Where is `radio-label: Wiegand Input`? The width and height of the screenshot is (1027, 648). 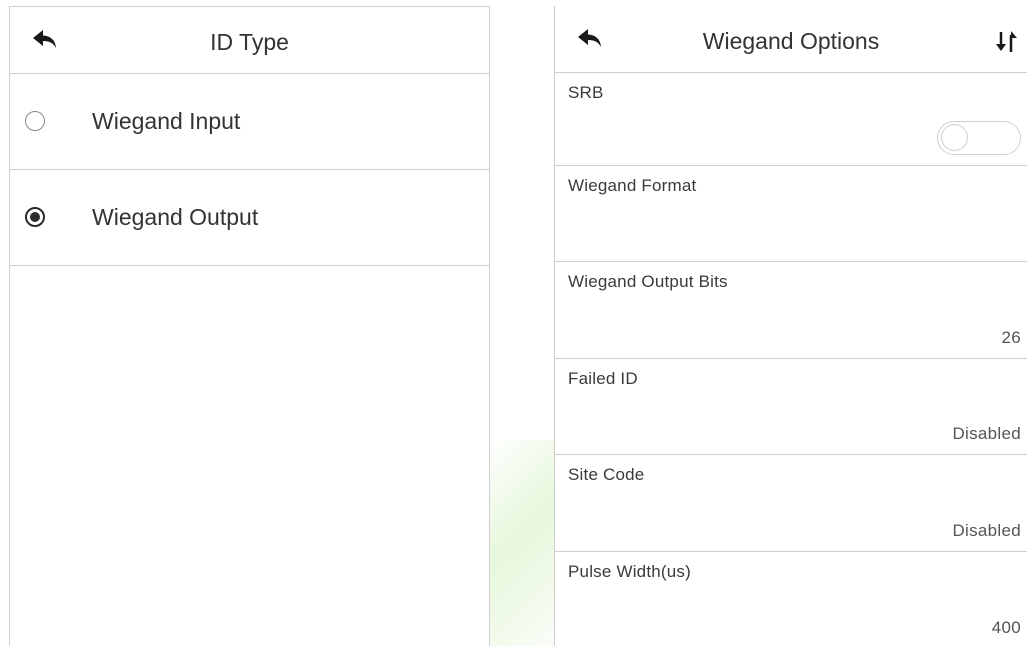 radio-label: Wiegand Input is located at coordinates (166, 121).